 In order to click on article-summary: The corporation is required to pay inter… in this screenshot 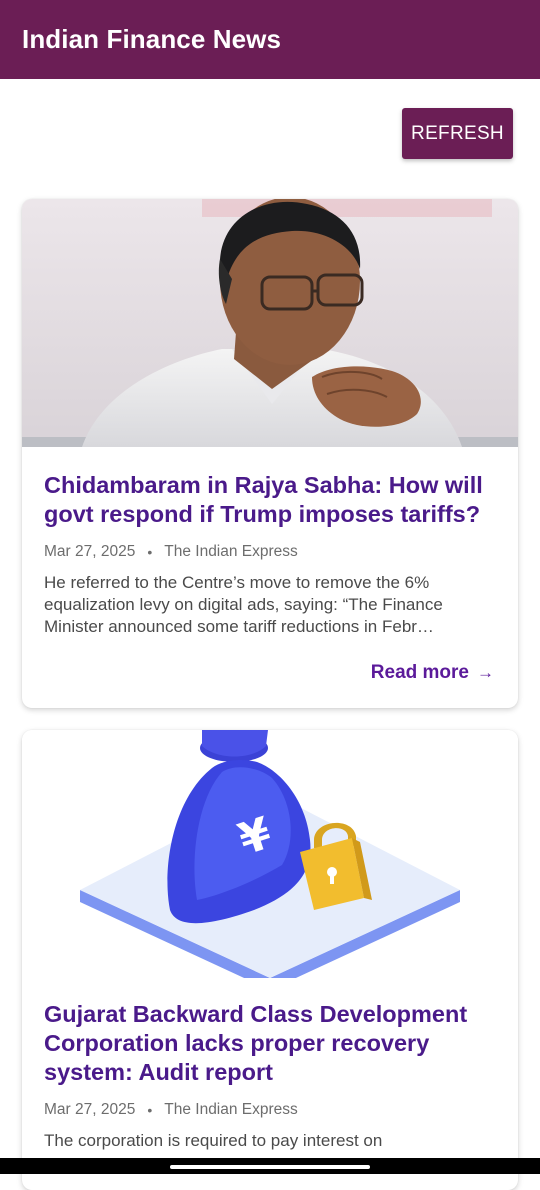, I will do `click(213, 1140)`.